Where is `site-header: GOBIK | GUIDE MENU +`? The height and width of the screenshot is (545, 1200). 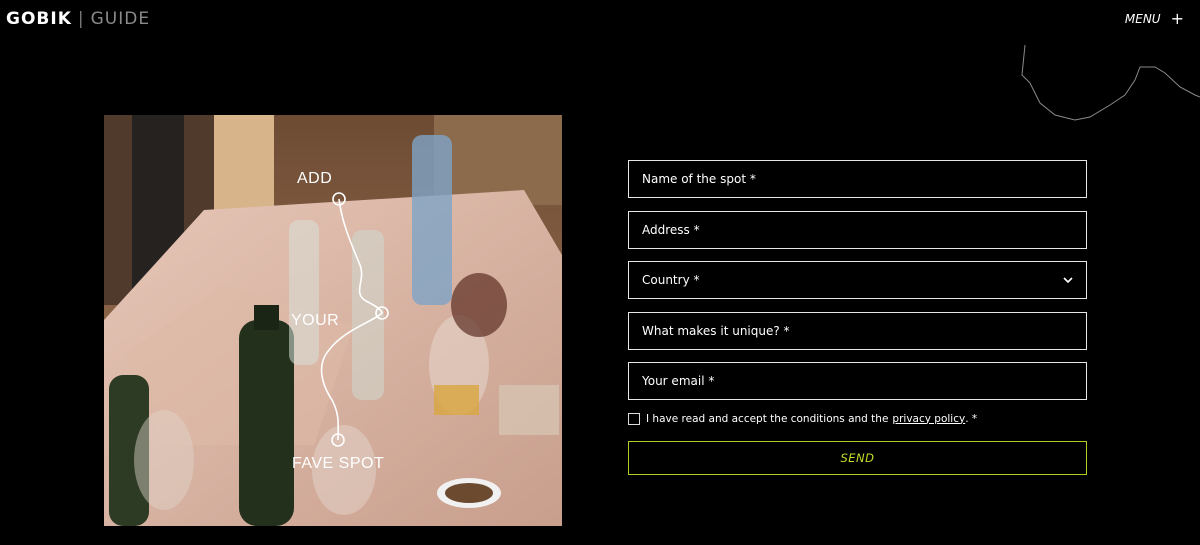
site-header: GOBIK | GUIDE MENU + is located at coordinates (600, 21).